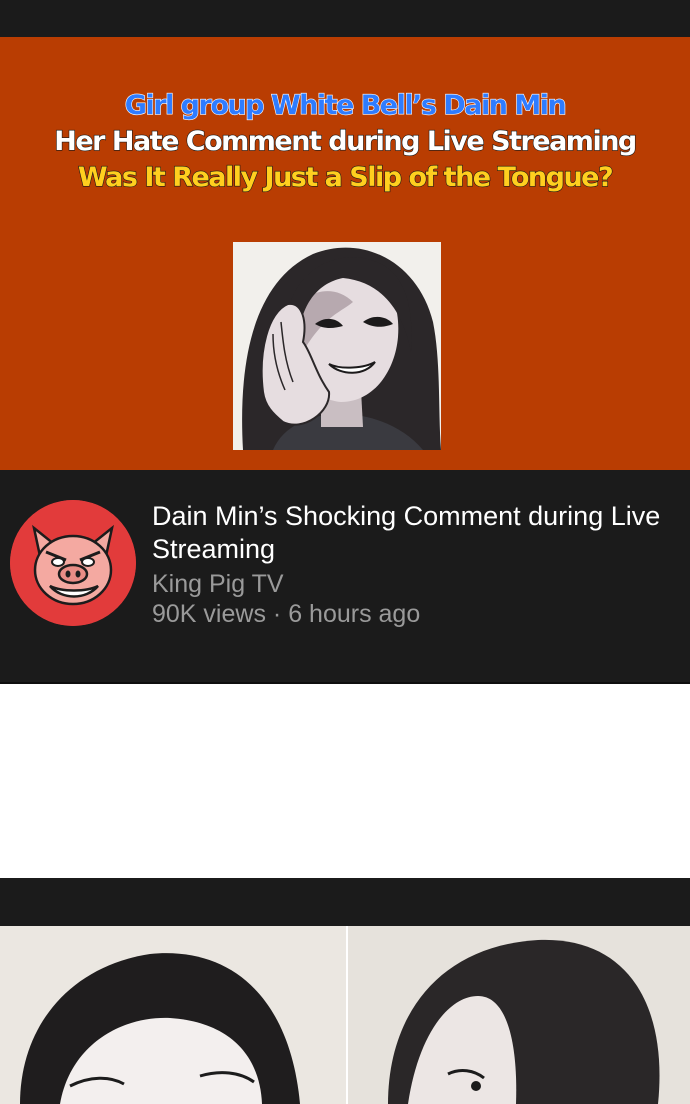 This screenshot has height=1104, width=690. What do you see at coordinates (73, 563) in the screenshot?
I see `pig-face-icon` at bounding box center [73, 563].